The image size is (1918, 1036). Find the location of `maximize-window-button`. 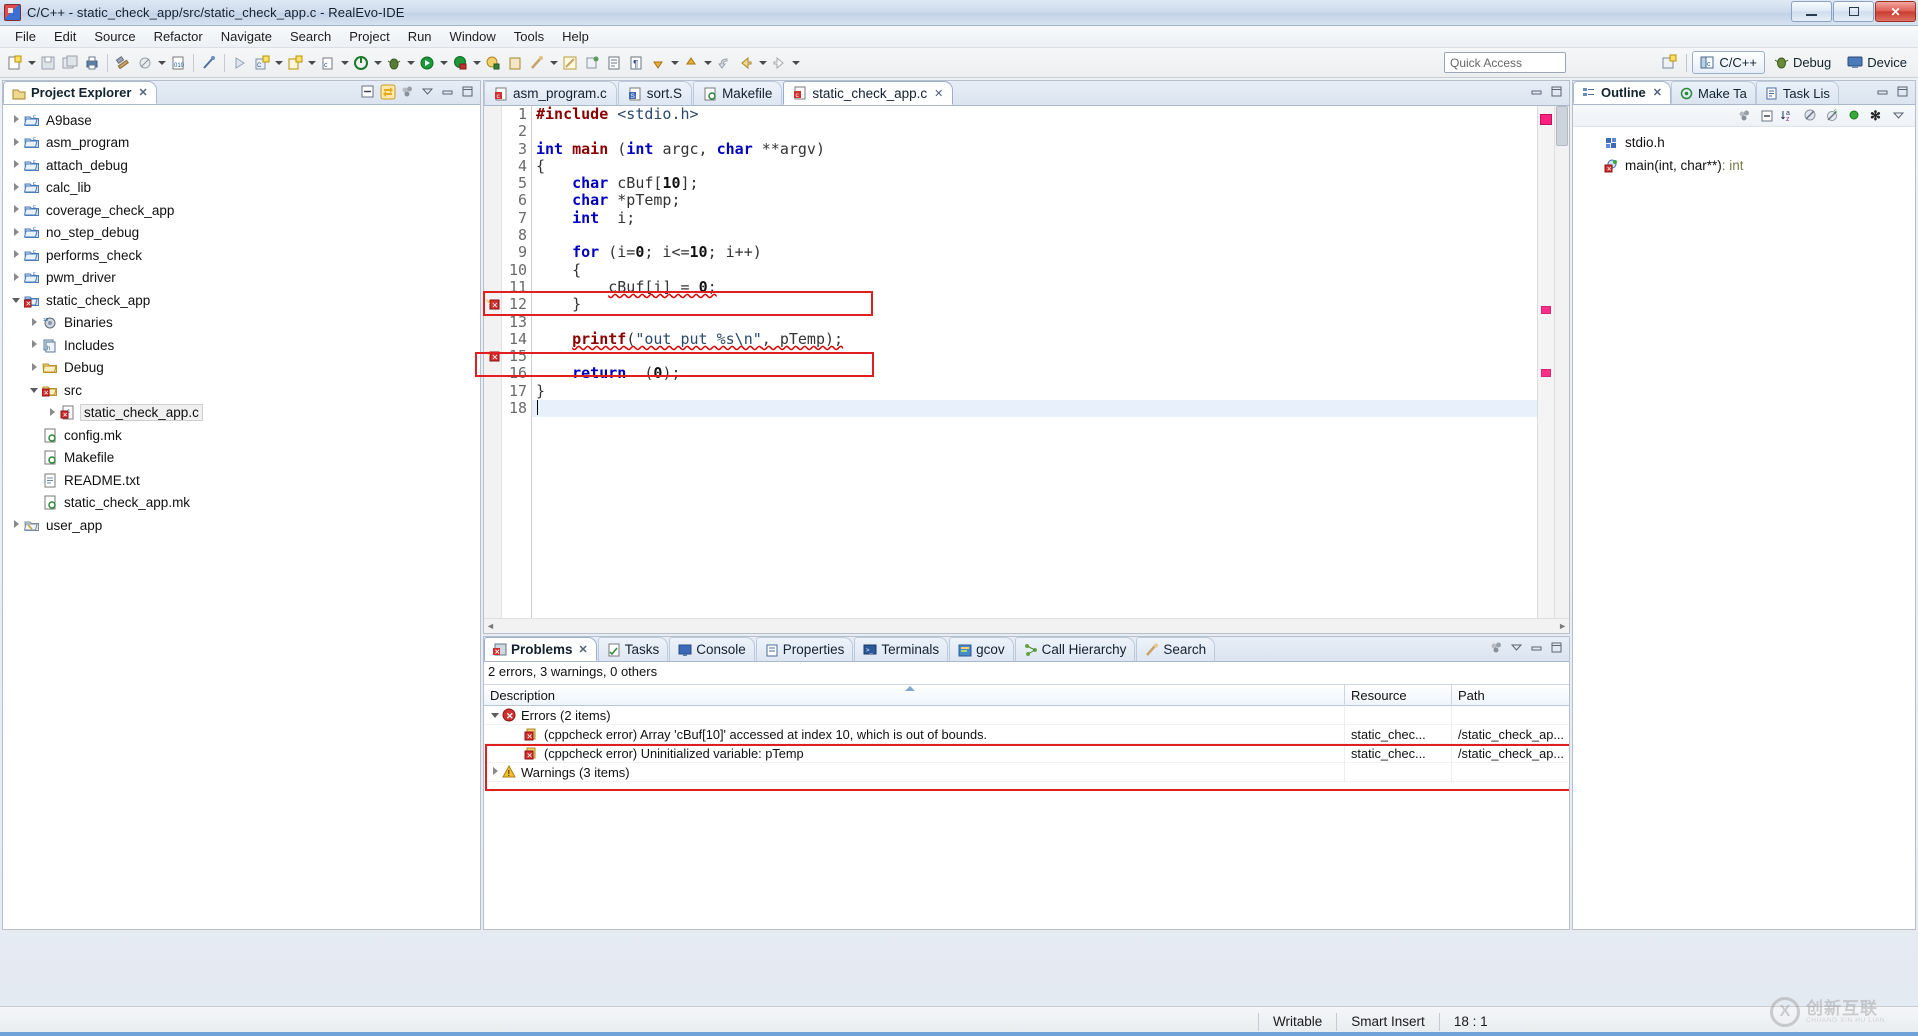

maximize-window-button is located at coordinates (1853, 11).